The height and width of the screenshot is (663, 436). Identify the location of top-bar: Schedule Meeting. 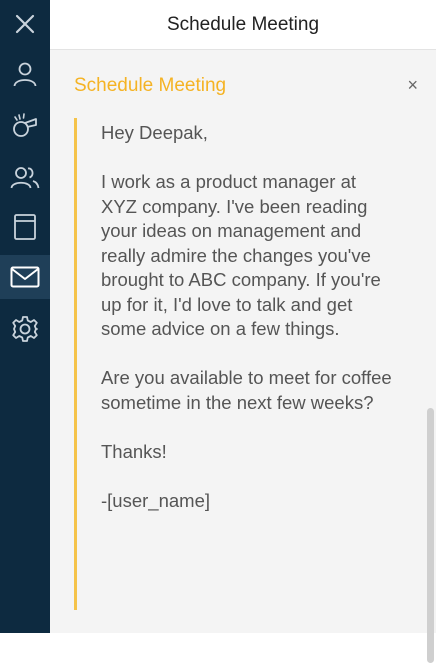
(243, 25).